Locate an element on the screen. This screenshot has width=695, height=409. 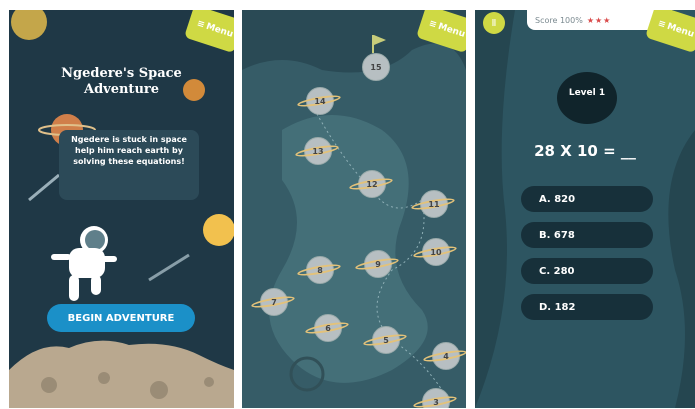
astronaut is located at coordinates (84, 263).